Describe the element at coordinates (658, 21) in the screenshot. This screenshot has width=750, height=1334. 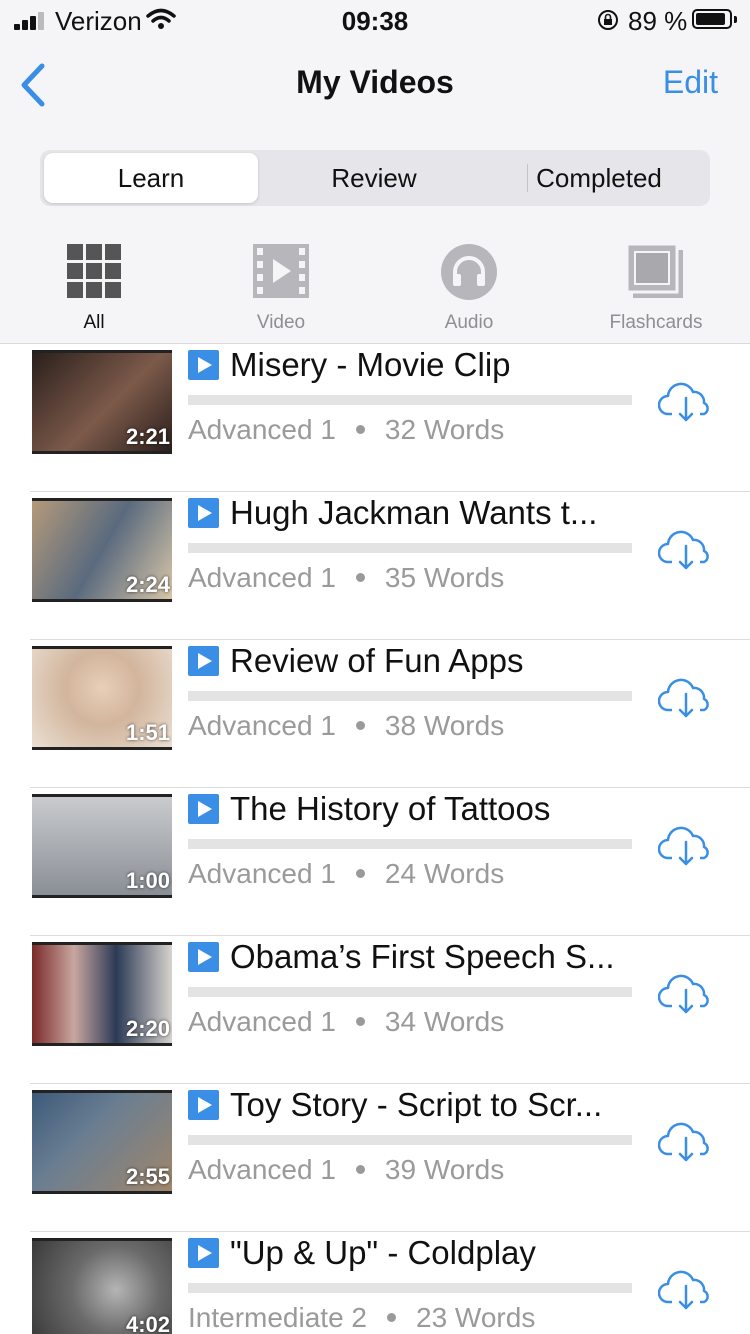
I see `battery-percent: 89 %` at that location.